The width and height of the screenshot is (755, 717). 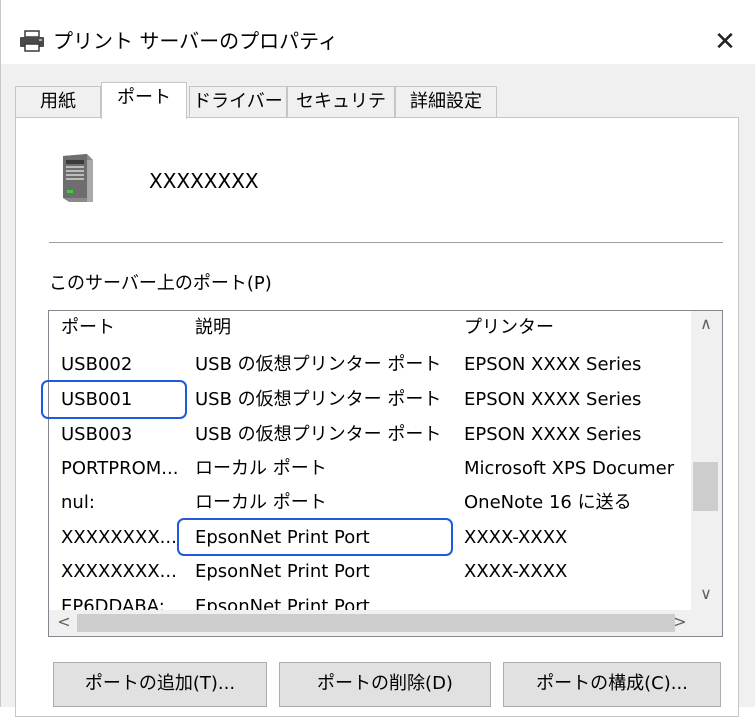 What do you see at coordinates (160, 283) in the screenshot?
I see `ports-list-label: このサーバー上のポート(P)` at bounding box center [160, 283].